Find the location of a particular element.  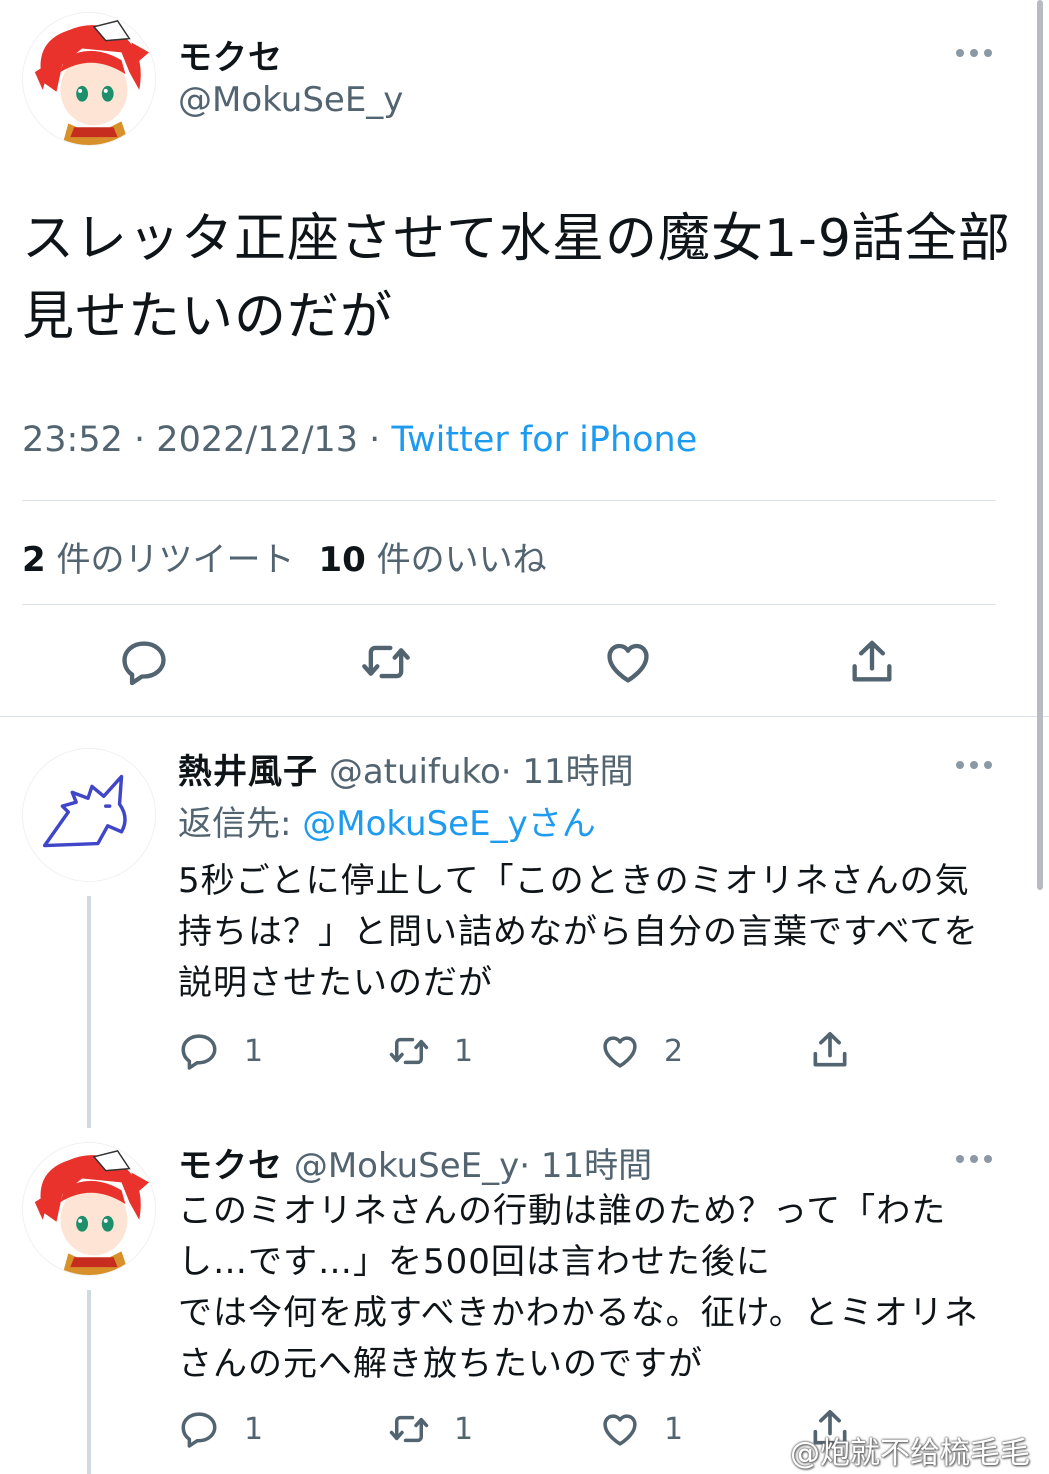

unicorn-avatar-image is located at coordinates (89, 815).